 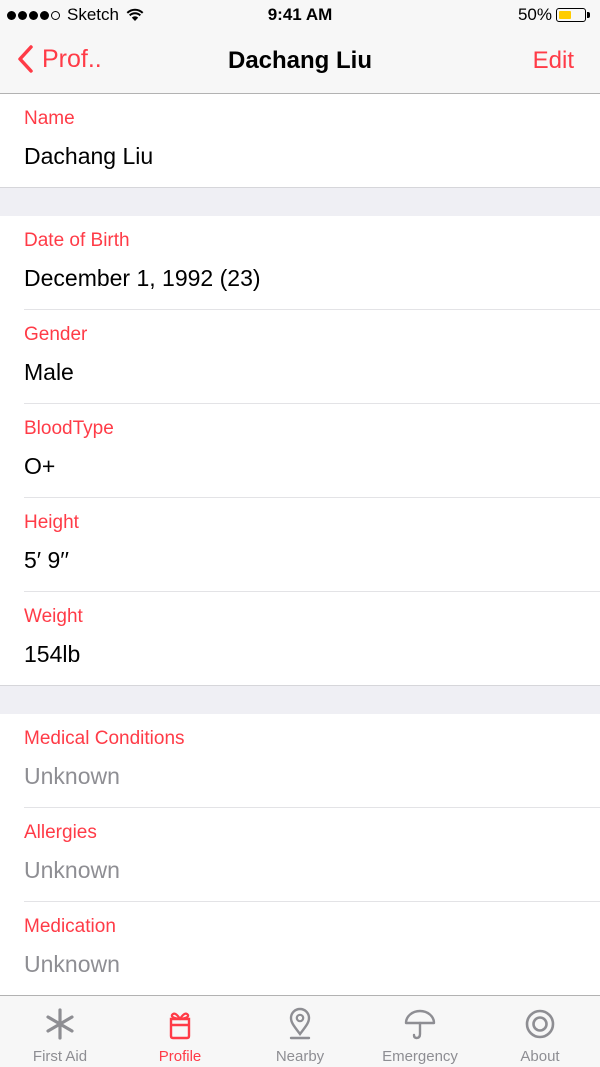 I want to click on field-label: Weight, so click(x=53, y=616).